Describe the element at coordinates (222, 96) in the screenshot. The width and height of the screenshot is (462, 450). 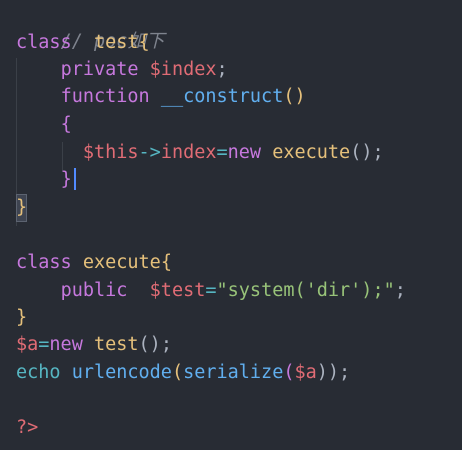
I see `function-name: __construct` at that location.